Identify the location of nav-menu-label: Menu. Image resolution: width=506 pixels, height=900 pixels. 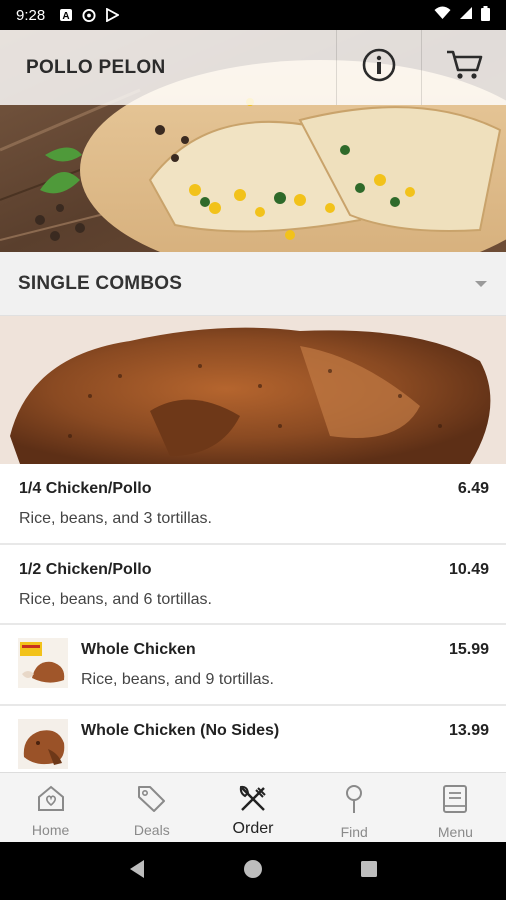
(455, 832).